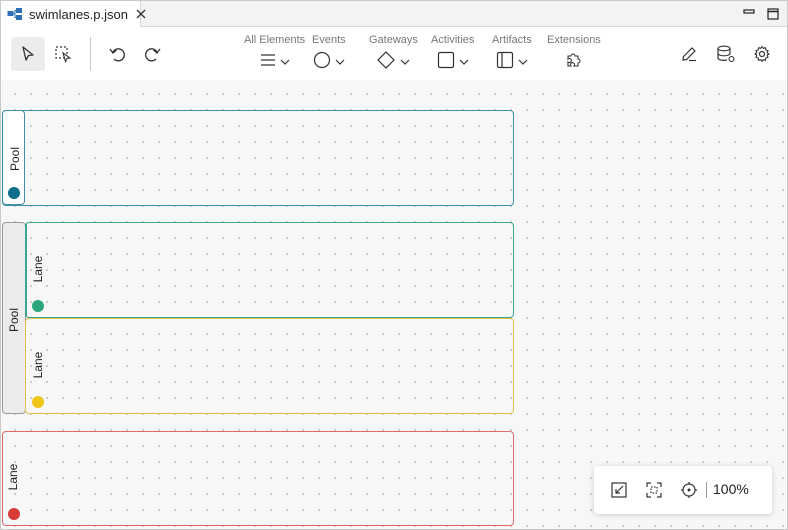 This screenshot has height=530, width=788. What do you see at coordinates (38, 365) in the screenshot?
I see `lane-yellow-label: Lane` at bounding box center [38, 365].